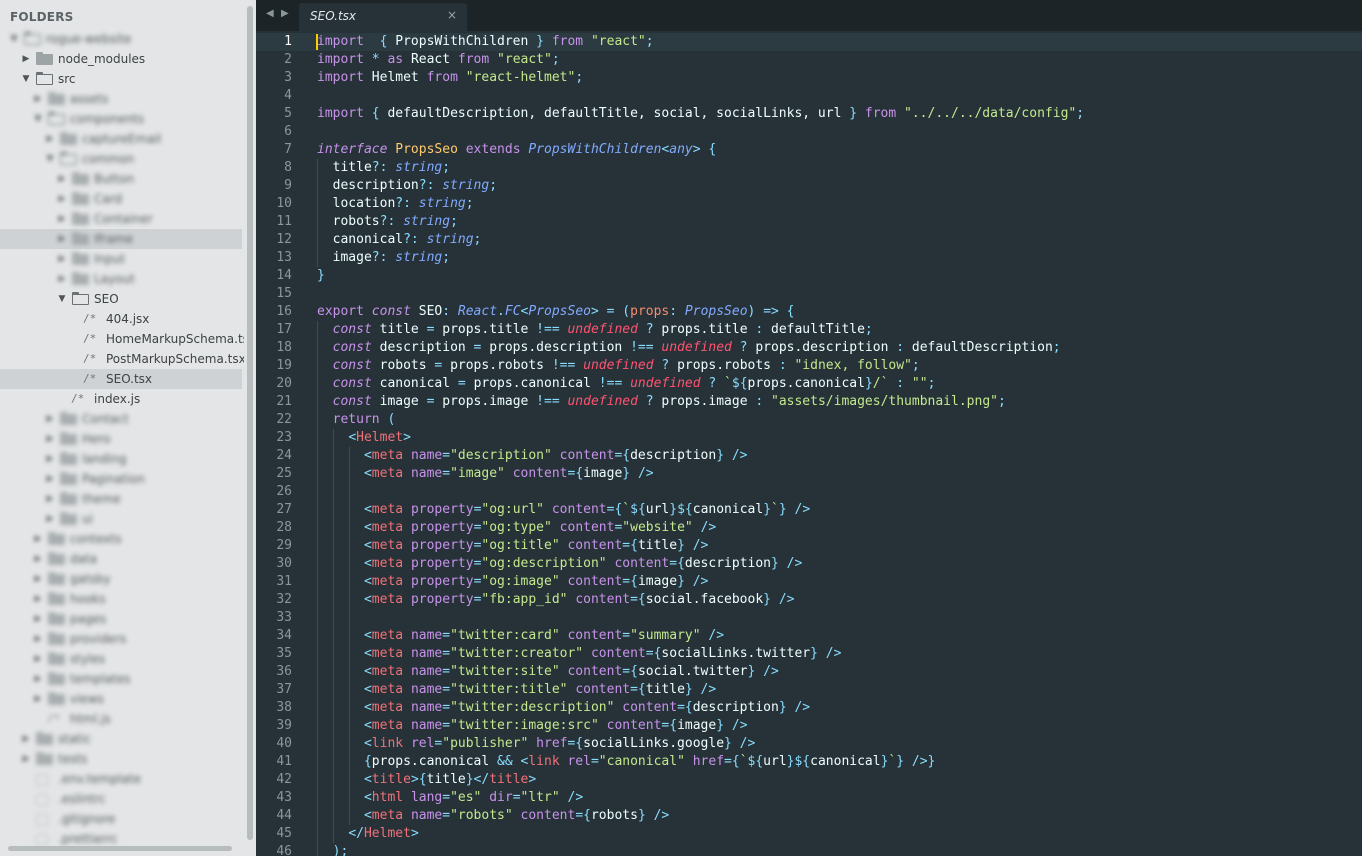 The width and height of the screenshot is (1362, 856). What do you see at coordinates (121, 459) in the screenshot?
I see `tree-item: ▶ landing` at bounding box center [121, 459].